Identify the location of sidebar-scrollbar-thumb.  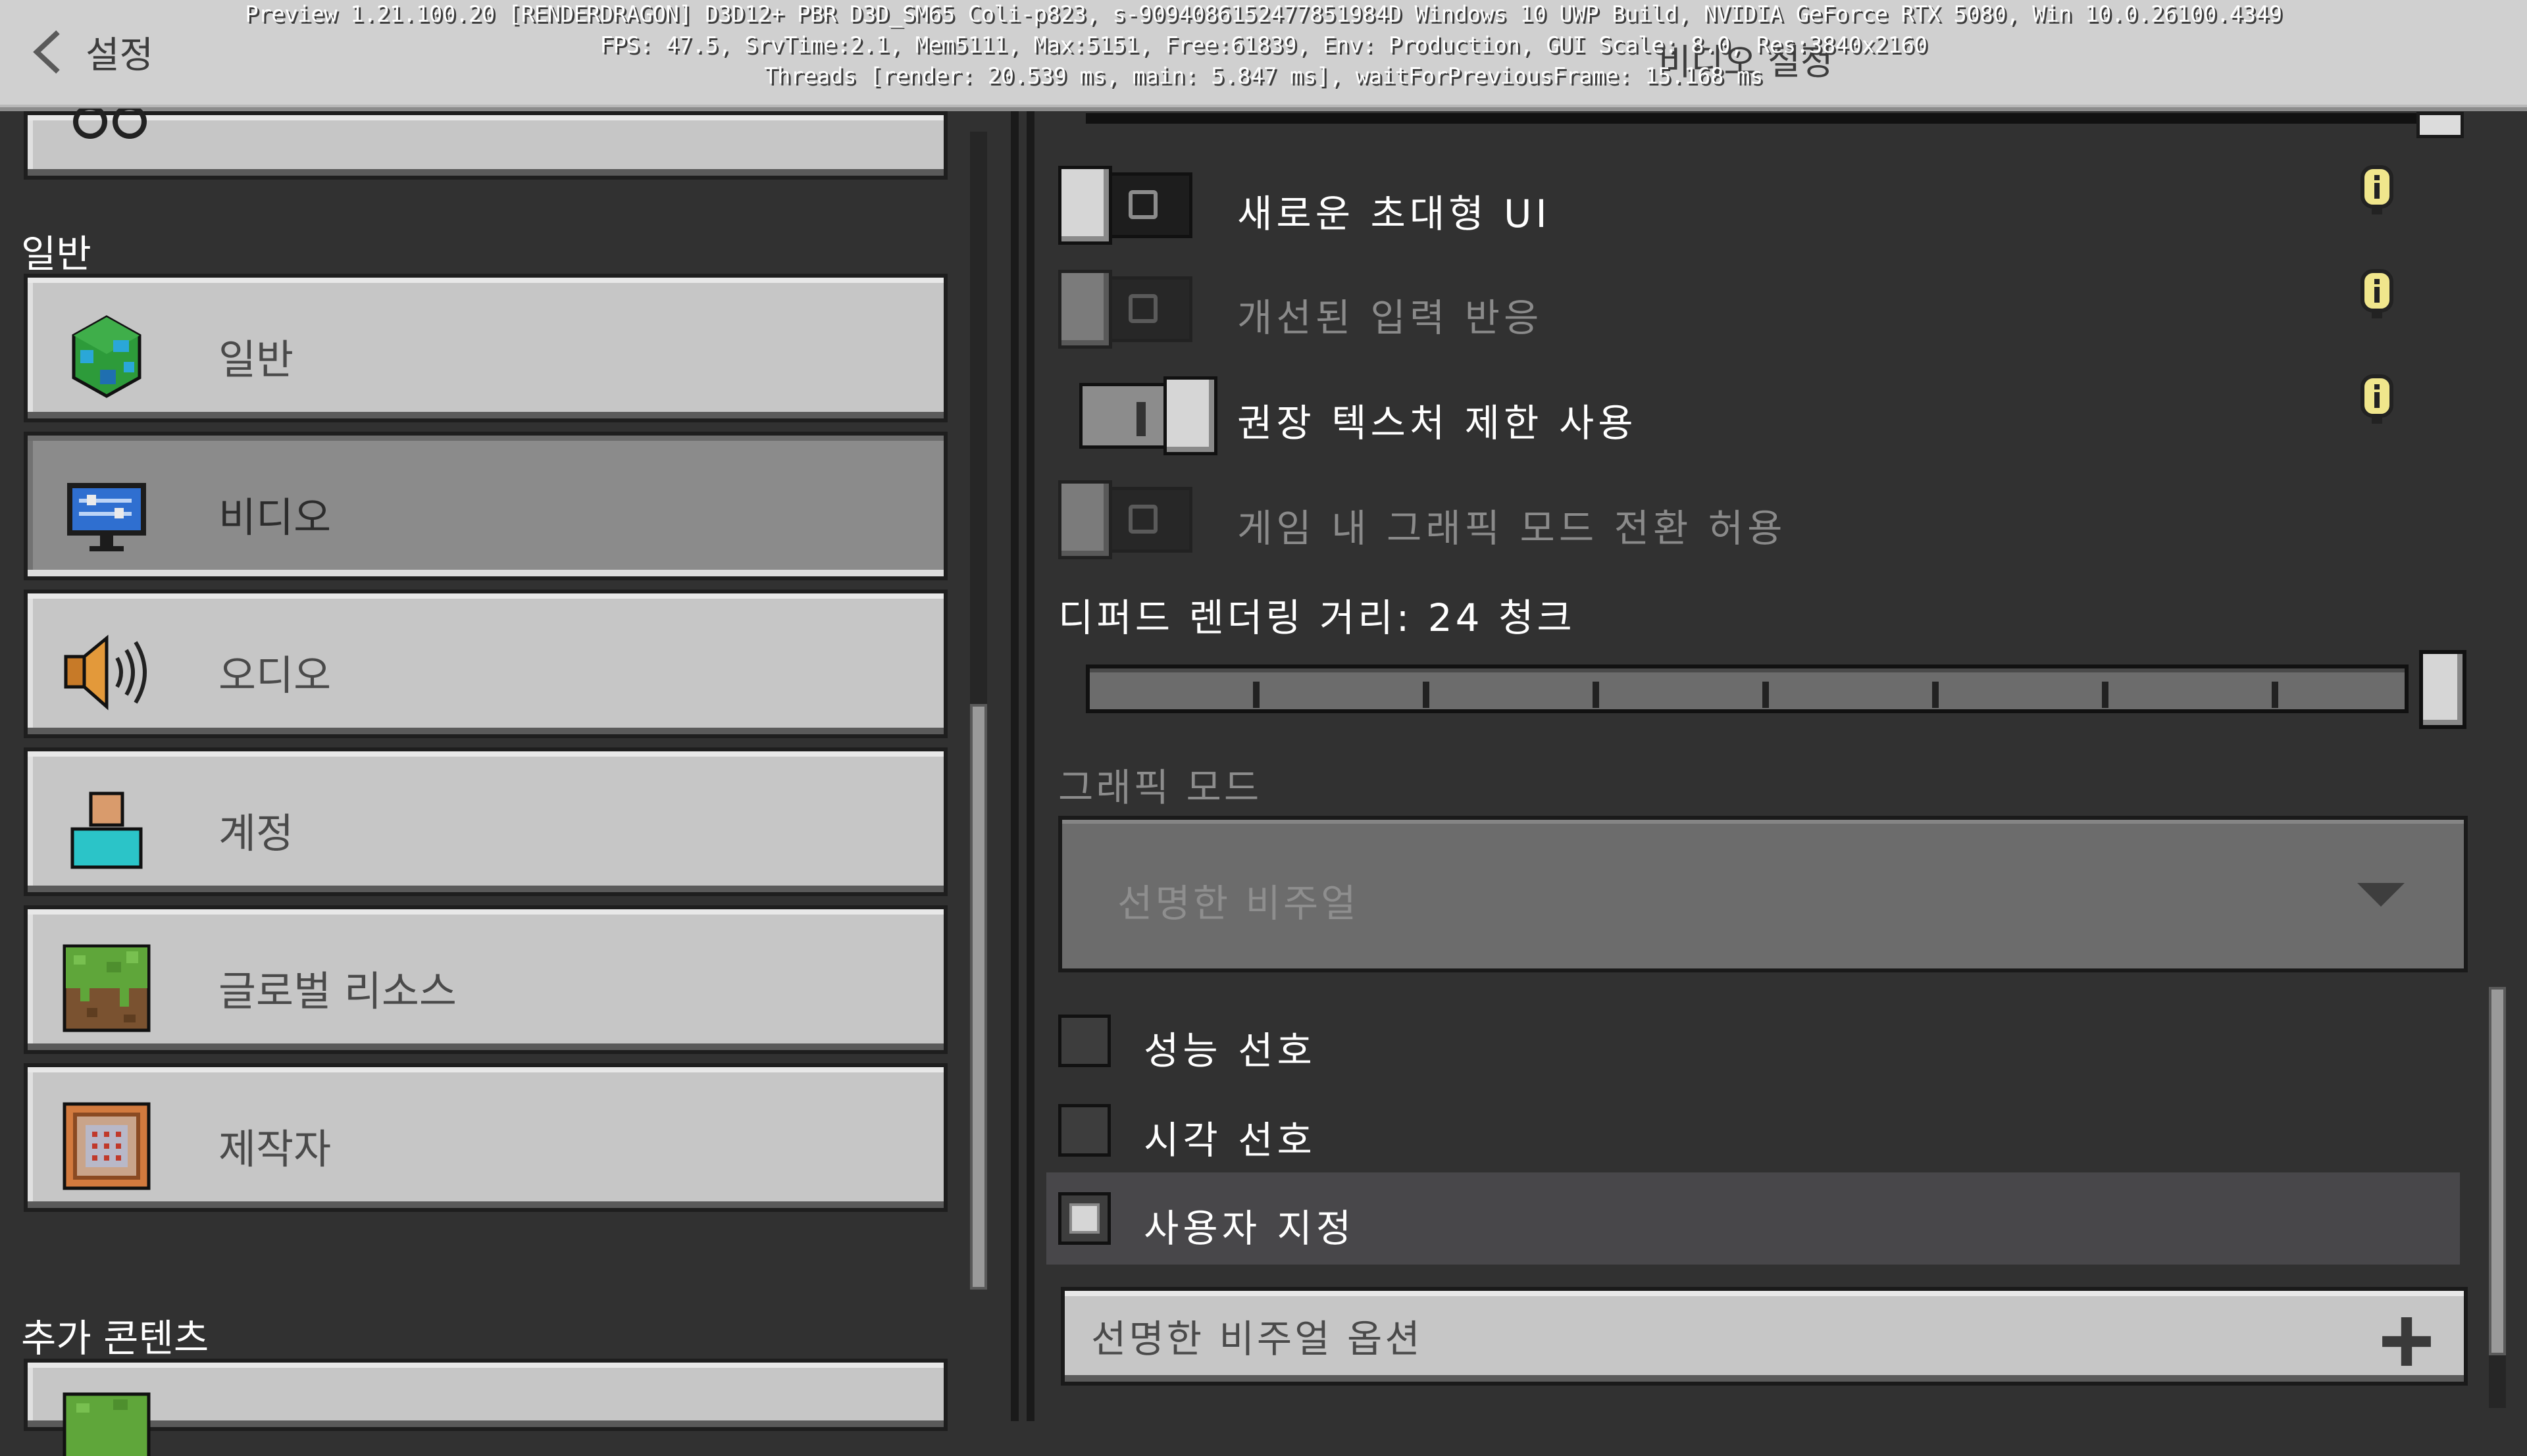
(978, 997).